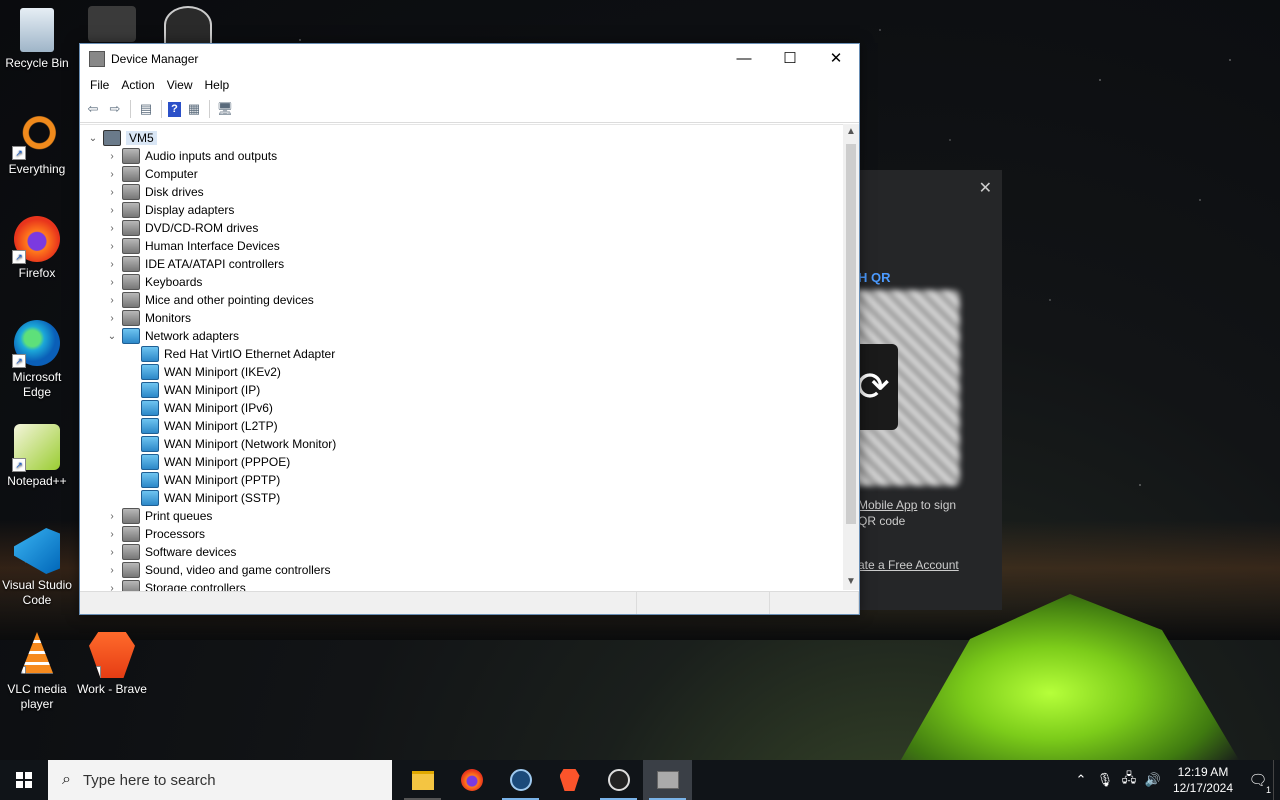  I want to click on tree-category: › Computer, so click(461, 174).